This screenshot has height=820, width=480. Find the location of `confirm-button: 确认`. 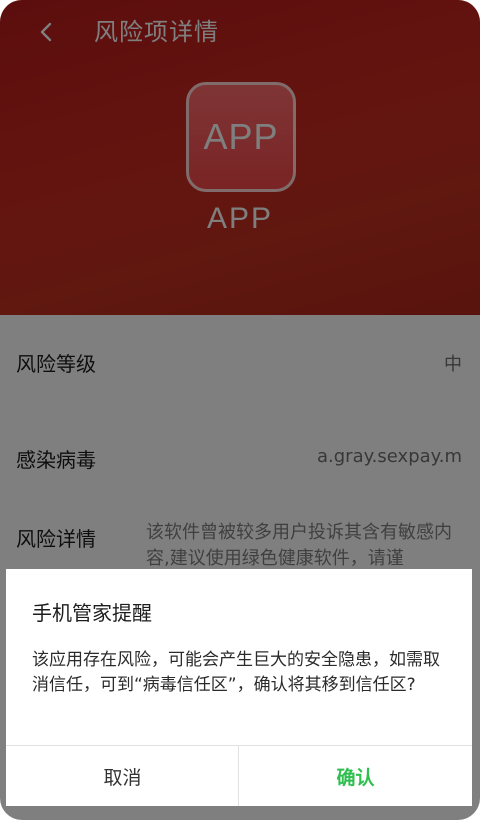

confirm-button: 确认 is located at coordinates (355, 776).